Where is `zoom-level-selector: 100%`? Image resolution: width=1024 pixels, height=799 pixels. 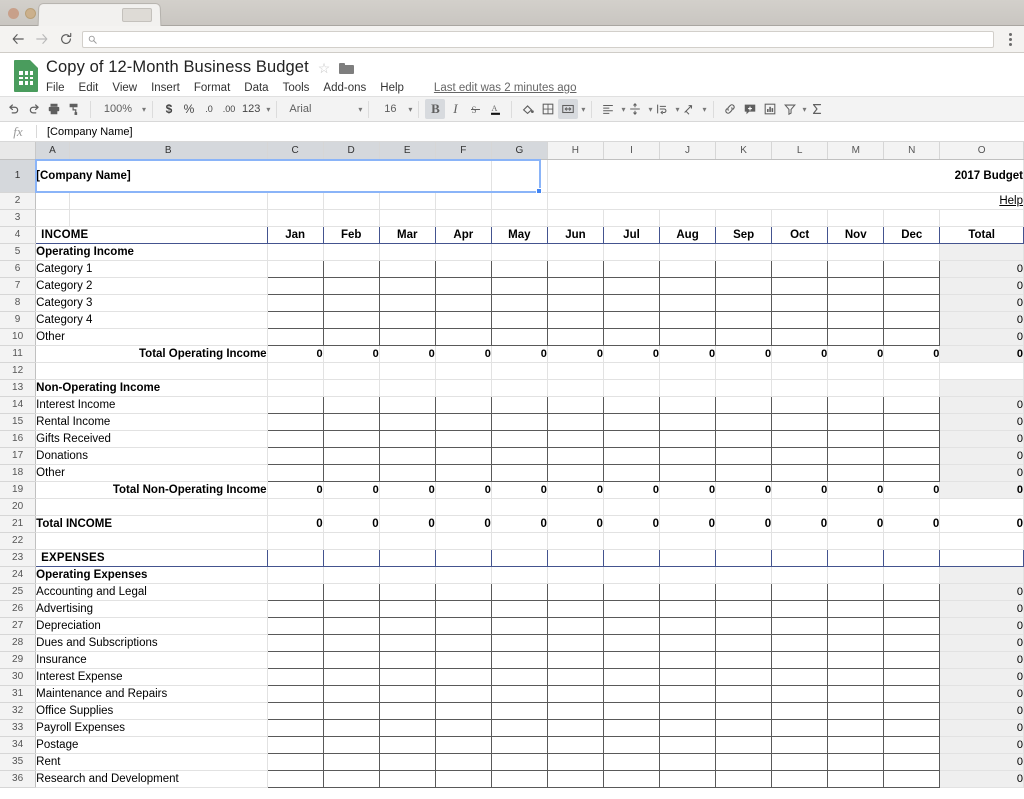
zoom-level-selector: 100% is located at coordinates (118, 109).